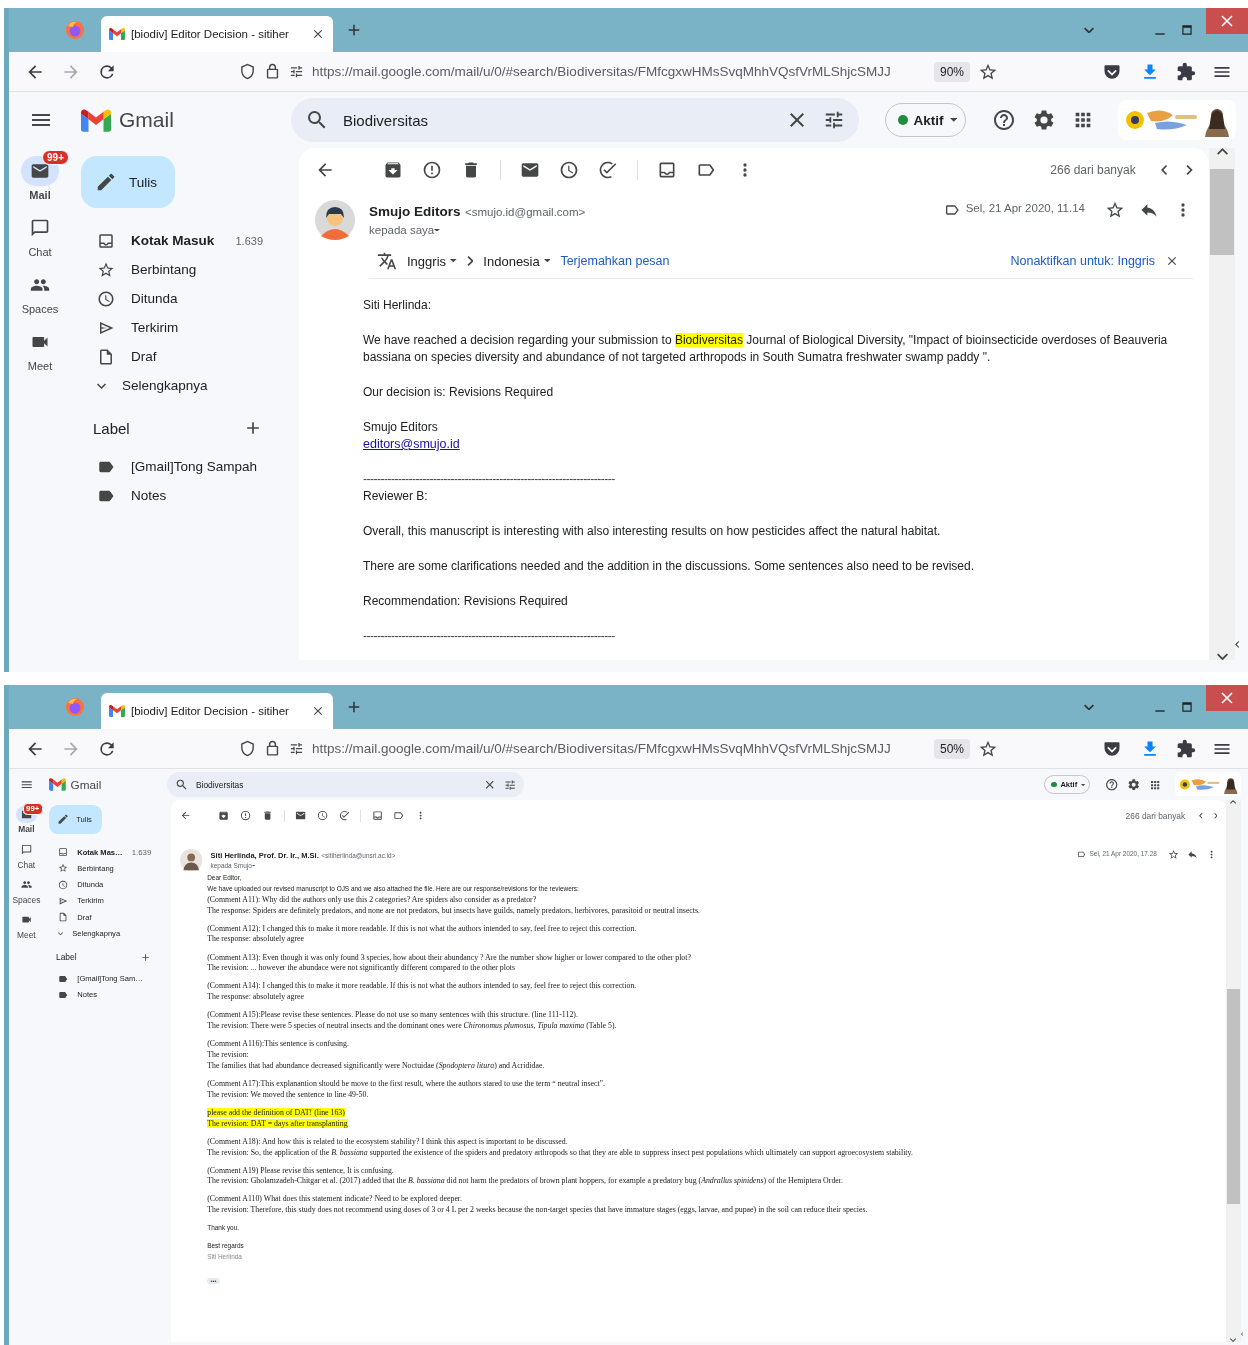  Describe the element at coordinates (432, 261) in the screenshot. I see `language-dropdown: Inggris` at that location.